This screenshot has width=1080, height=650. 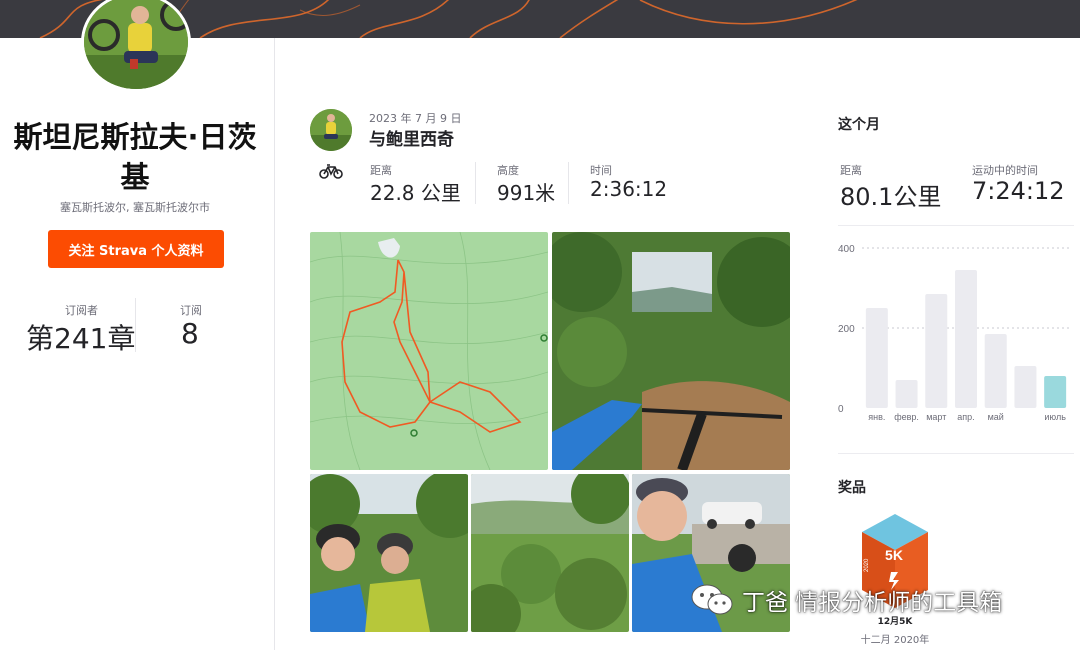 What do you see at coordinates (80, 337) in the screenshot?
I see `followers-count: 第241章` at bounding box center [80, 337].